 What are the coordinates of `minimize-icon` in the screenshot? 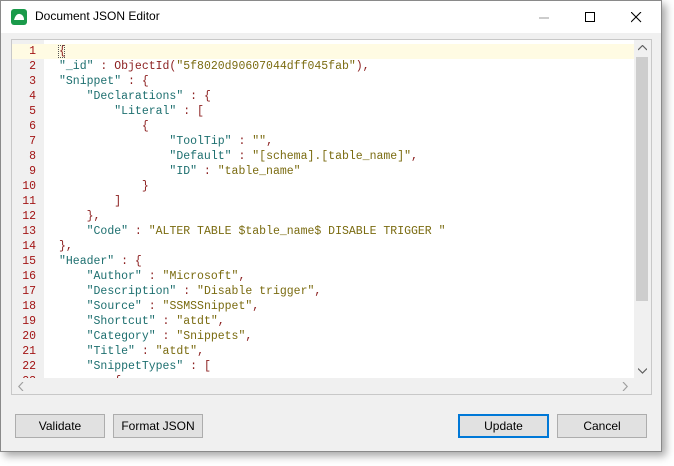 It's located at (544, 18).